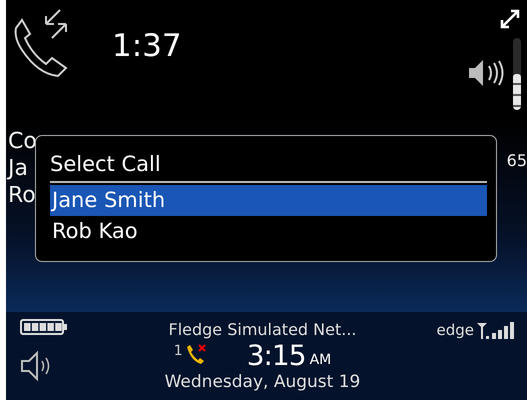 This screenshot has height=400, width=527. What do you see at coordinates (18, 168) in the screenshot?
I see `caller-name: Ja` at bounding box center [18, 168].